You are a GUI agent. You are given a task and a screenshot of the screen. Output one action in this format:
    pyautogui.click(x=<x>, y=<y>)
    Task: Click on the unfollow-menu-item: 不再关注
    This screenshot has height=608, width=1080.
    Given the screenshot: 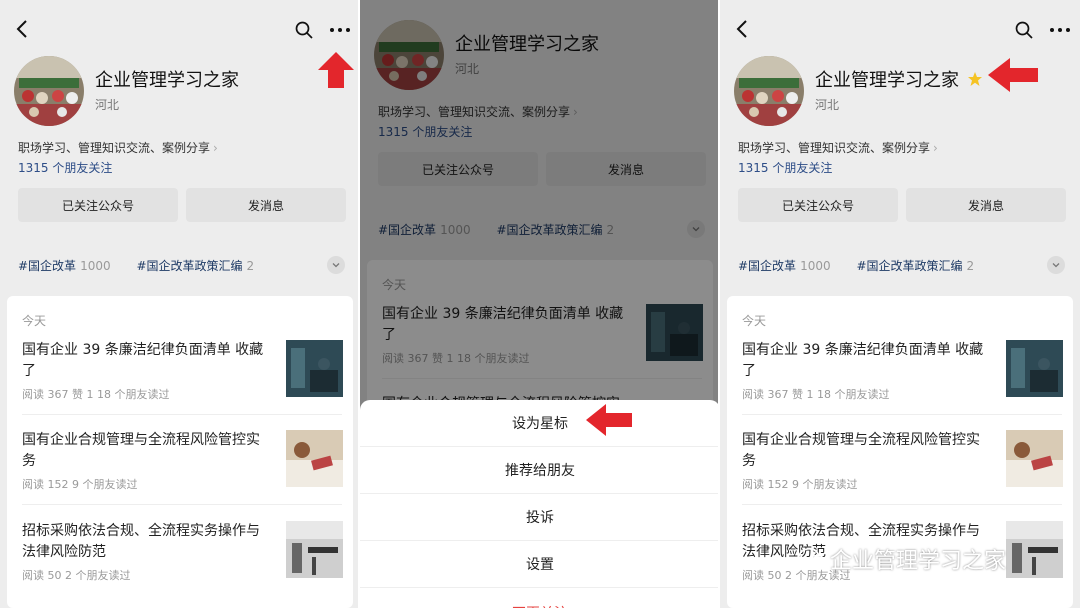 What is the action you would take?
    pyautogui.click(x=540, y=599)
    